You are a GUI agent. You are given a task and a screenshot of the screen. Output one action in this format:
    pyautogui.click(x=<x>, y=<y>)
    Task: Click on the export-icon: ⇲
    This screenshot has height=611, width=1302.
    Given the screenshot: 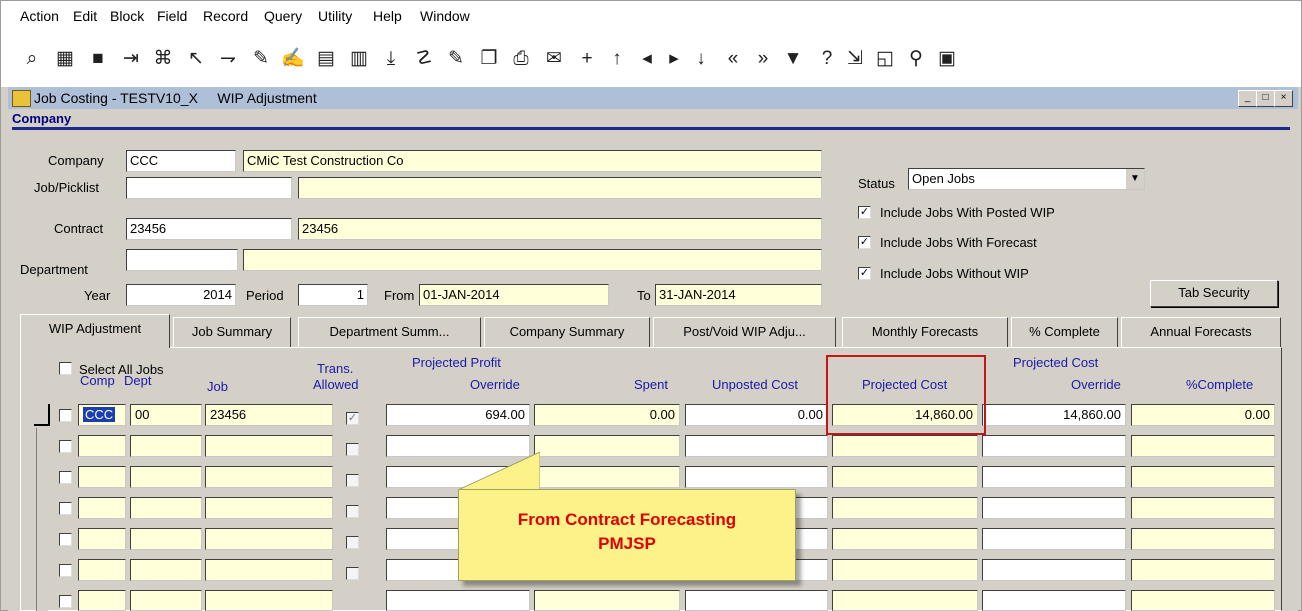 What is the action you would take?
    pyautogui.click(x=855, y=59)
    